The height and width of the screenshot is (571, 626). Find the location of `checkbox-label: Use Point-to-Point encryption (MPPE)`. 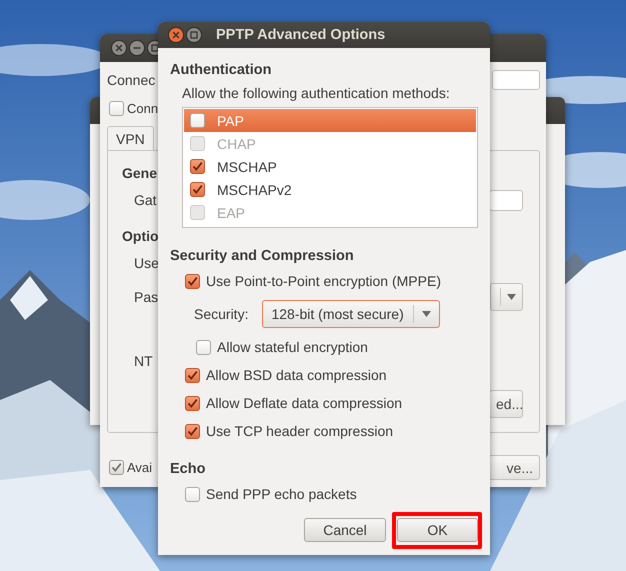

checkbox-label: Use Point-to-Point encryption (MPPE) is located at coordinates (323, 281).